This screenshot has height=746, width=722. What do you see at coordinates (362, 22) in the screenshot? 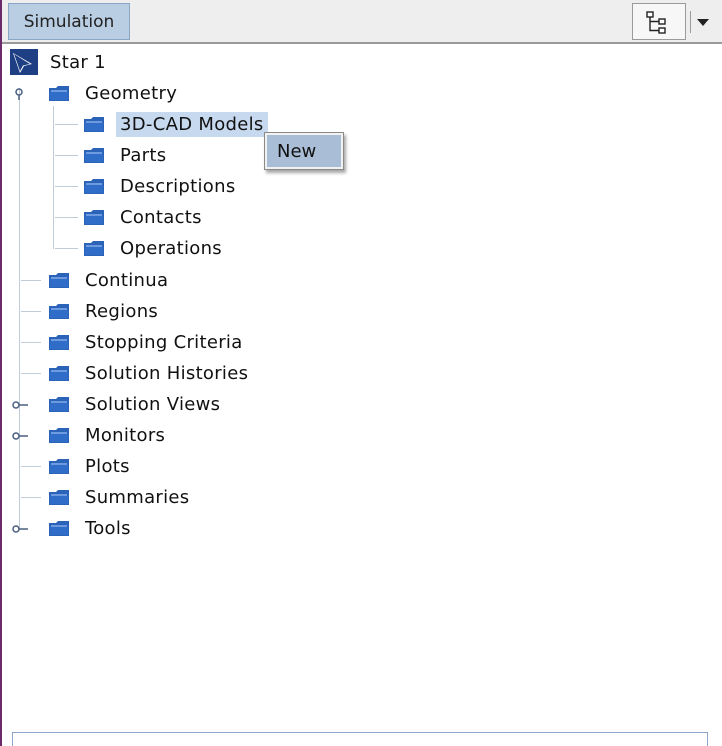
I see `panel-toolbar: Simulation` at bounding box center [362, 22].